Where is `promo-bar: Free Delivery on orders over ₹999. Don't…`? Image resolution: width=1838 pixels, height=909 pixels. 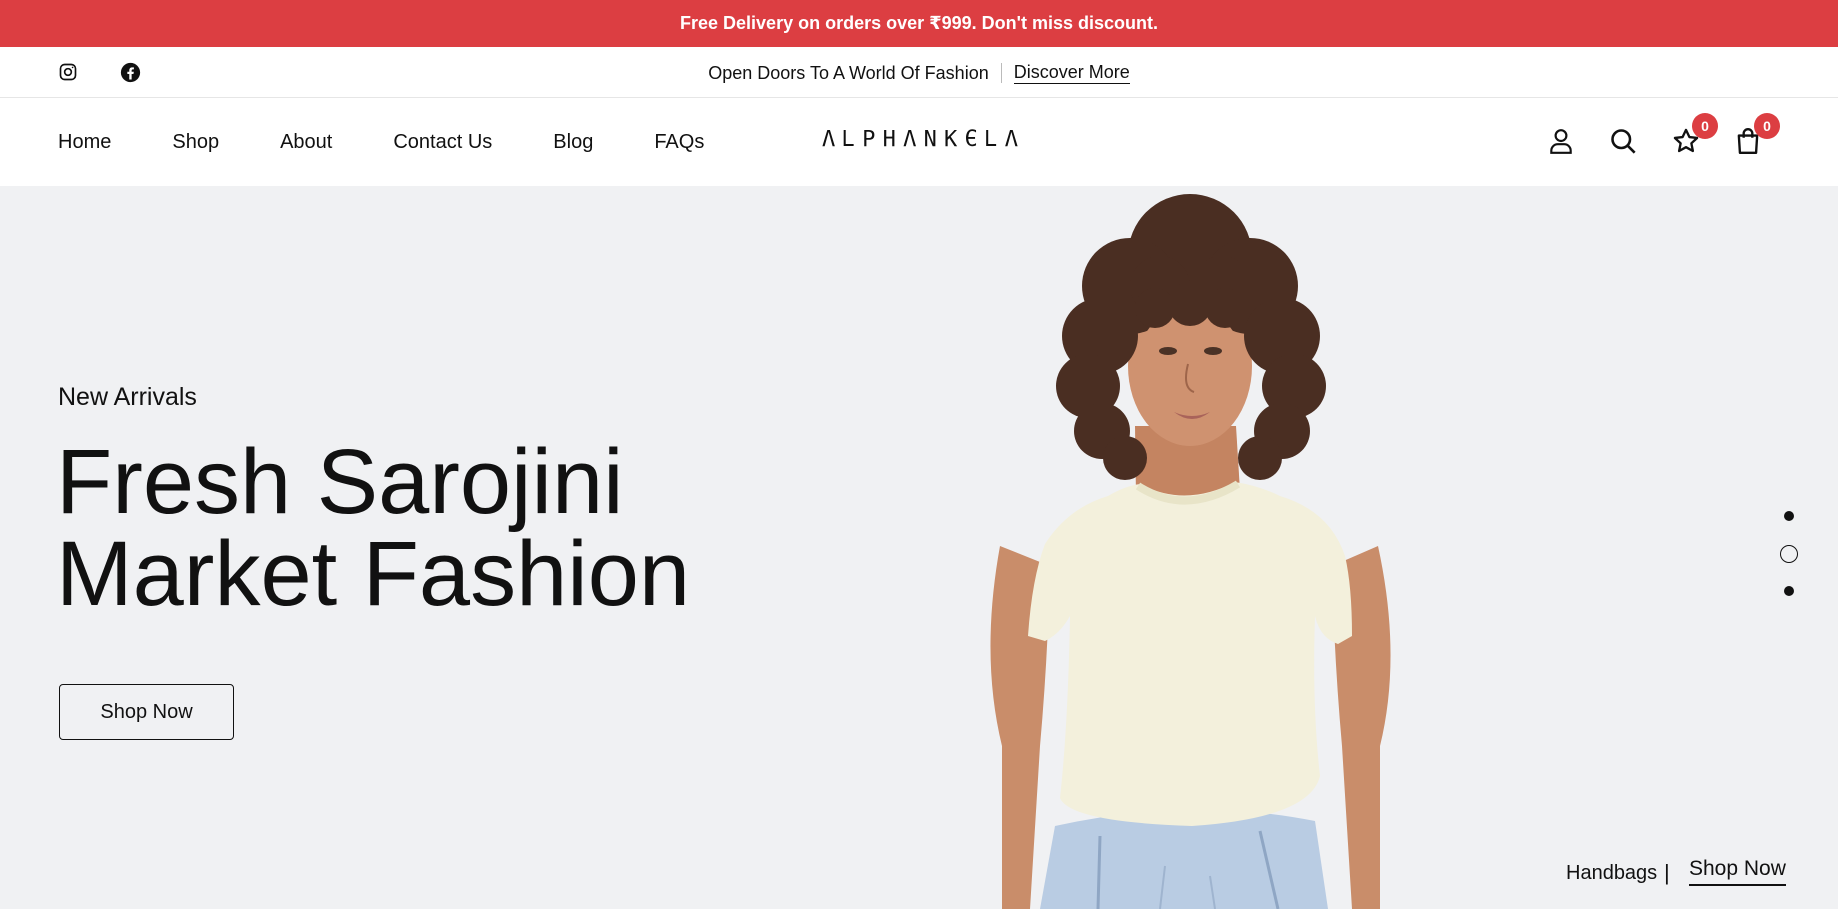
promo-bar: Free Delivery on orders over ₹999. Don't… is located at coordinates (919, 23).